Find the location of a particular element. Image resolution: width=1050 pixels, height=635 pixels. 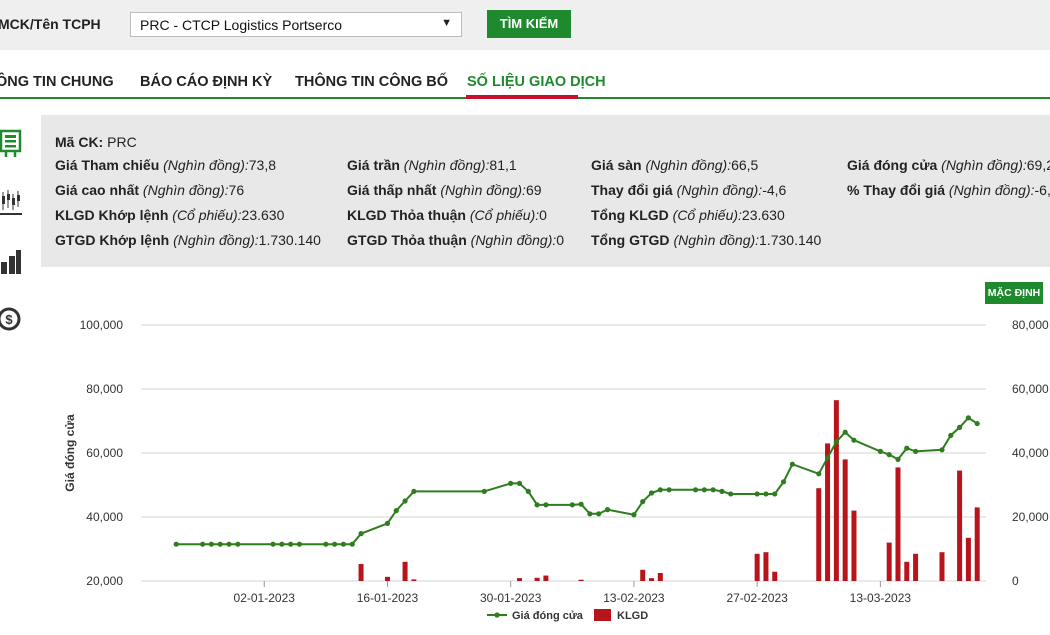

y-right-tick-label: 40,000 is located at coordinates (1030, 453).